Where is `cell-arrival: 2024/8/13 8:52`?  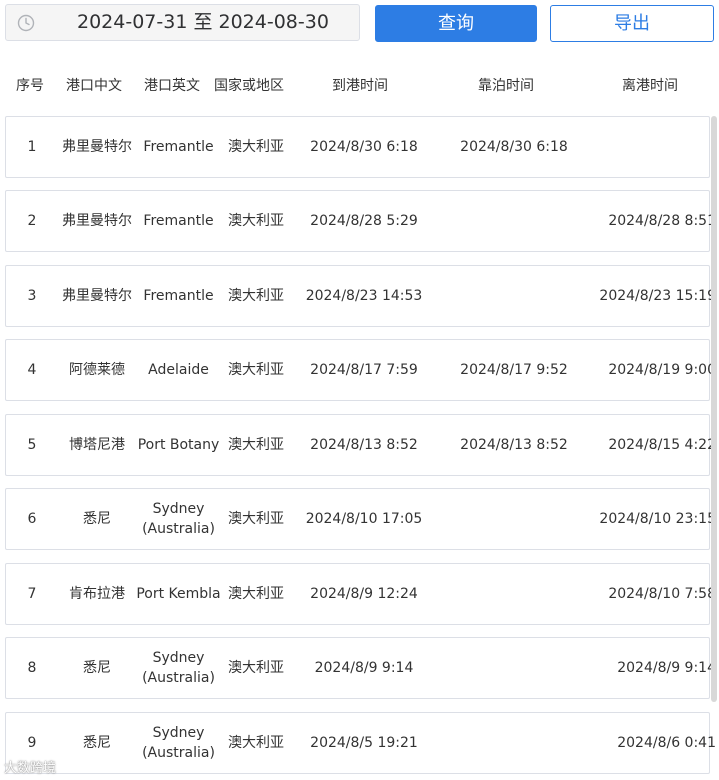
cell-arrival: 2024/8/13 8:52 is located at coordinates (364, 445).